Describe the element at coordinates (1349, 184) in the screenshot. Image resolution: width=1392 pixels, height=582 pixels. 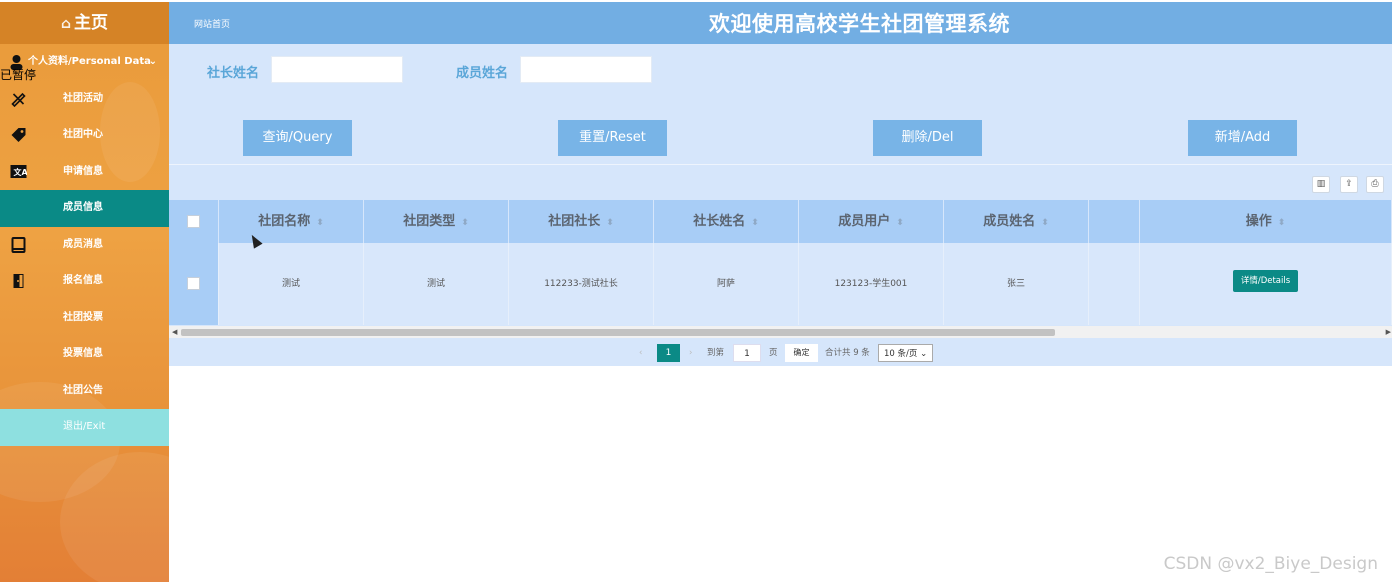
I see `export-icon: ⇪` at that location.